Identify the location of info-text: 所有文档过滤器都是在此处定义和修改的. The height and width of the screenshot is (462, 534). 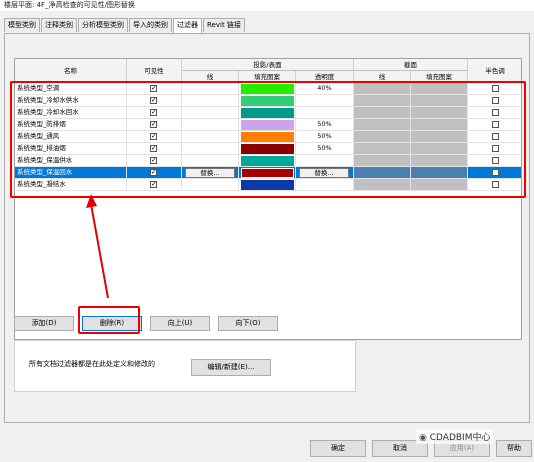
(92, 364).